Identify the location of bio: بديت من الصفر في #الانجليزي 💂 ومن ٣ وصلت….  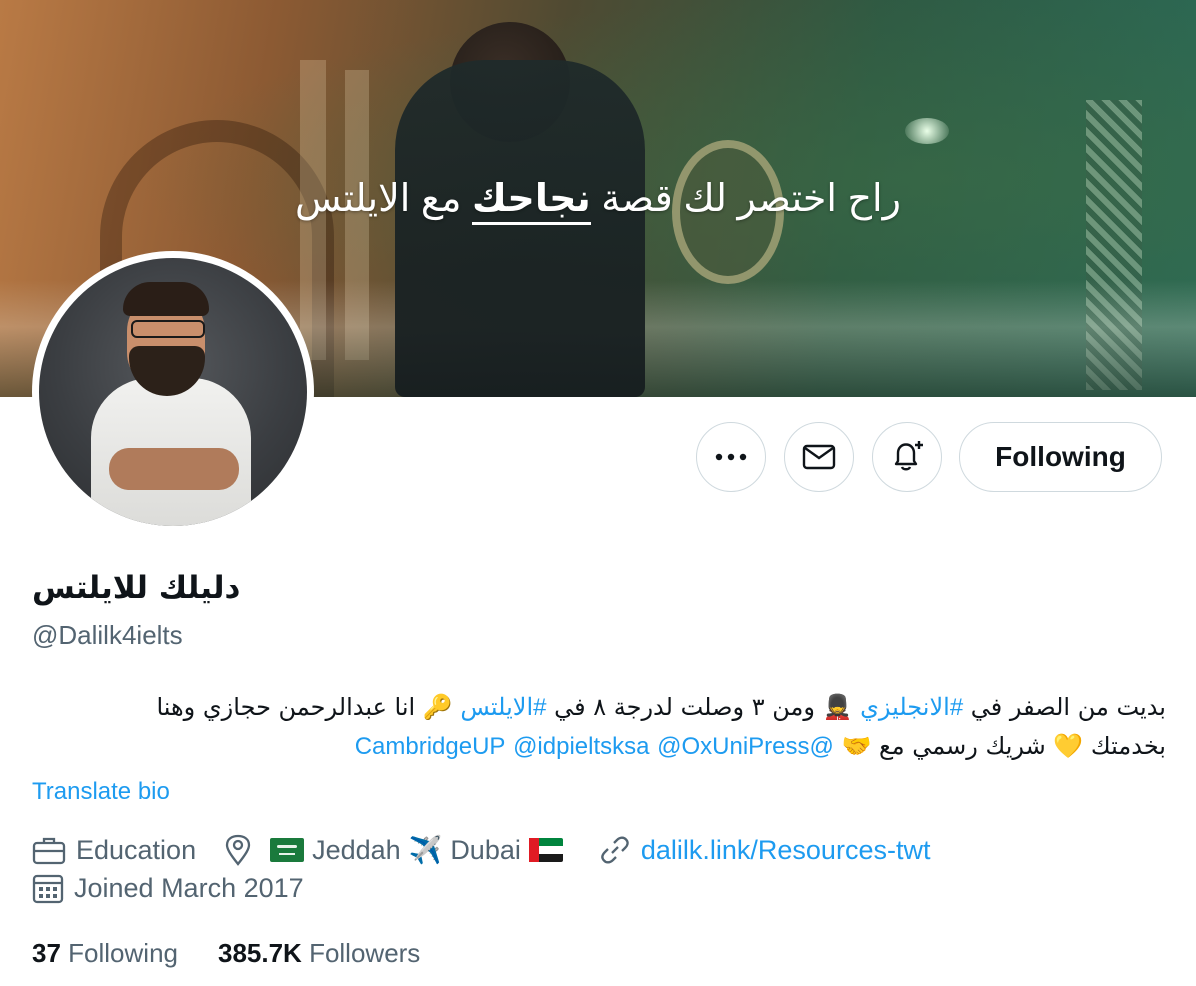
(598, 727).